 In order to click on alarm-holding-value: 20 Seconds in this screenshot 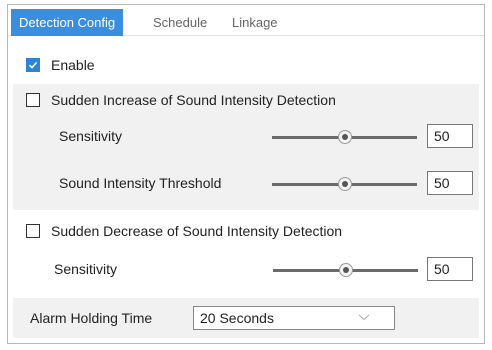, I will do `click(237, 318)`.